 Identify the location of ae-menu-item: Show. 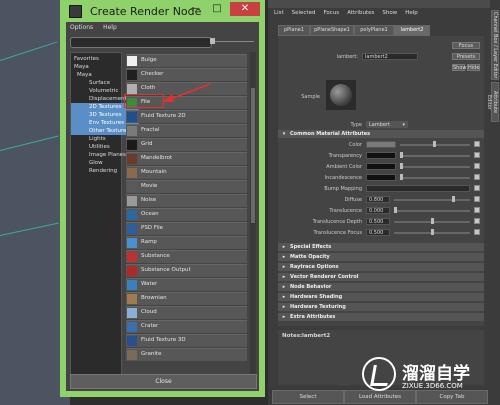
(389, 13).